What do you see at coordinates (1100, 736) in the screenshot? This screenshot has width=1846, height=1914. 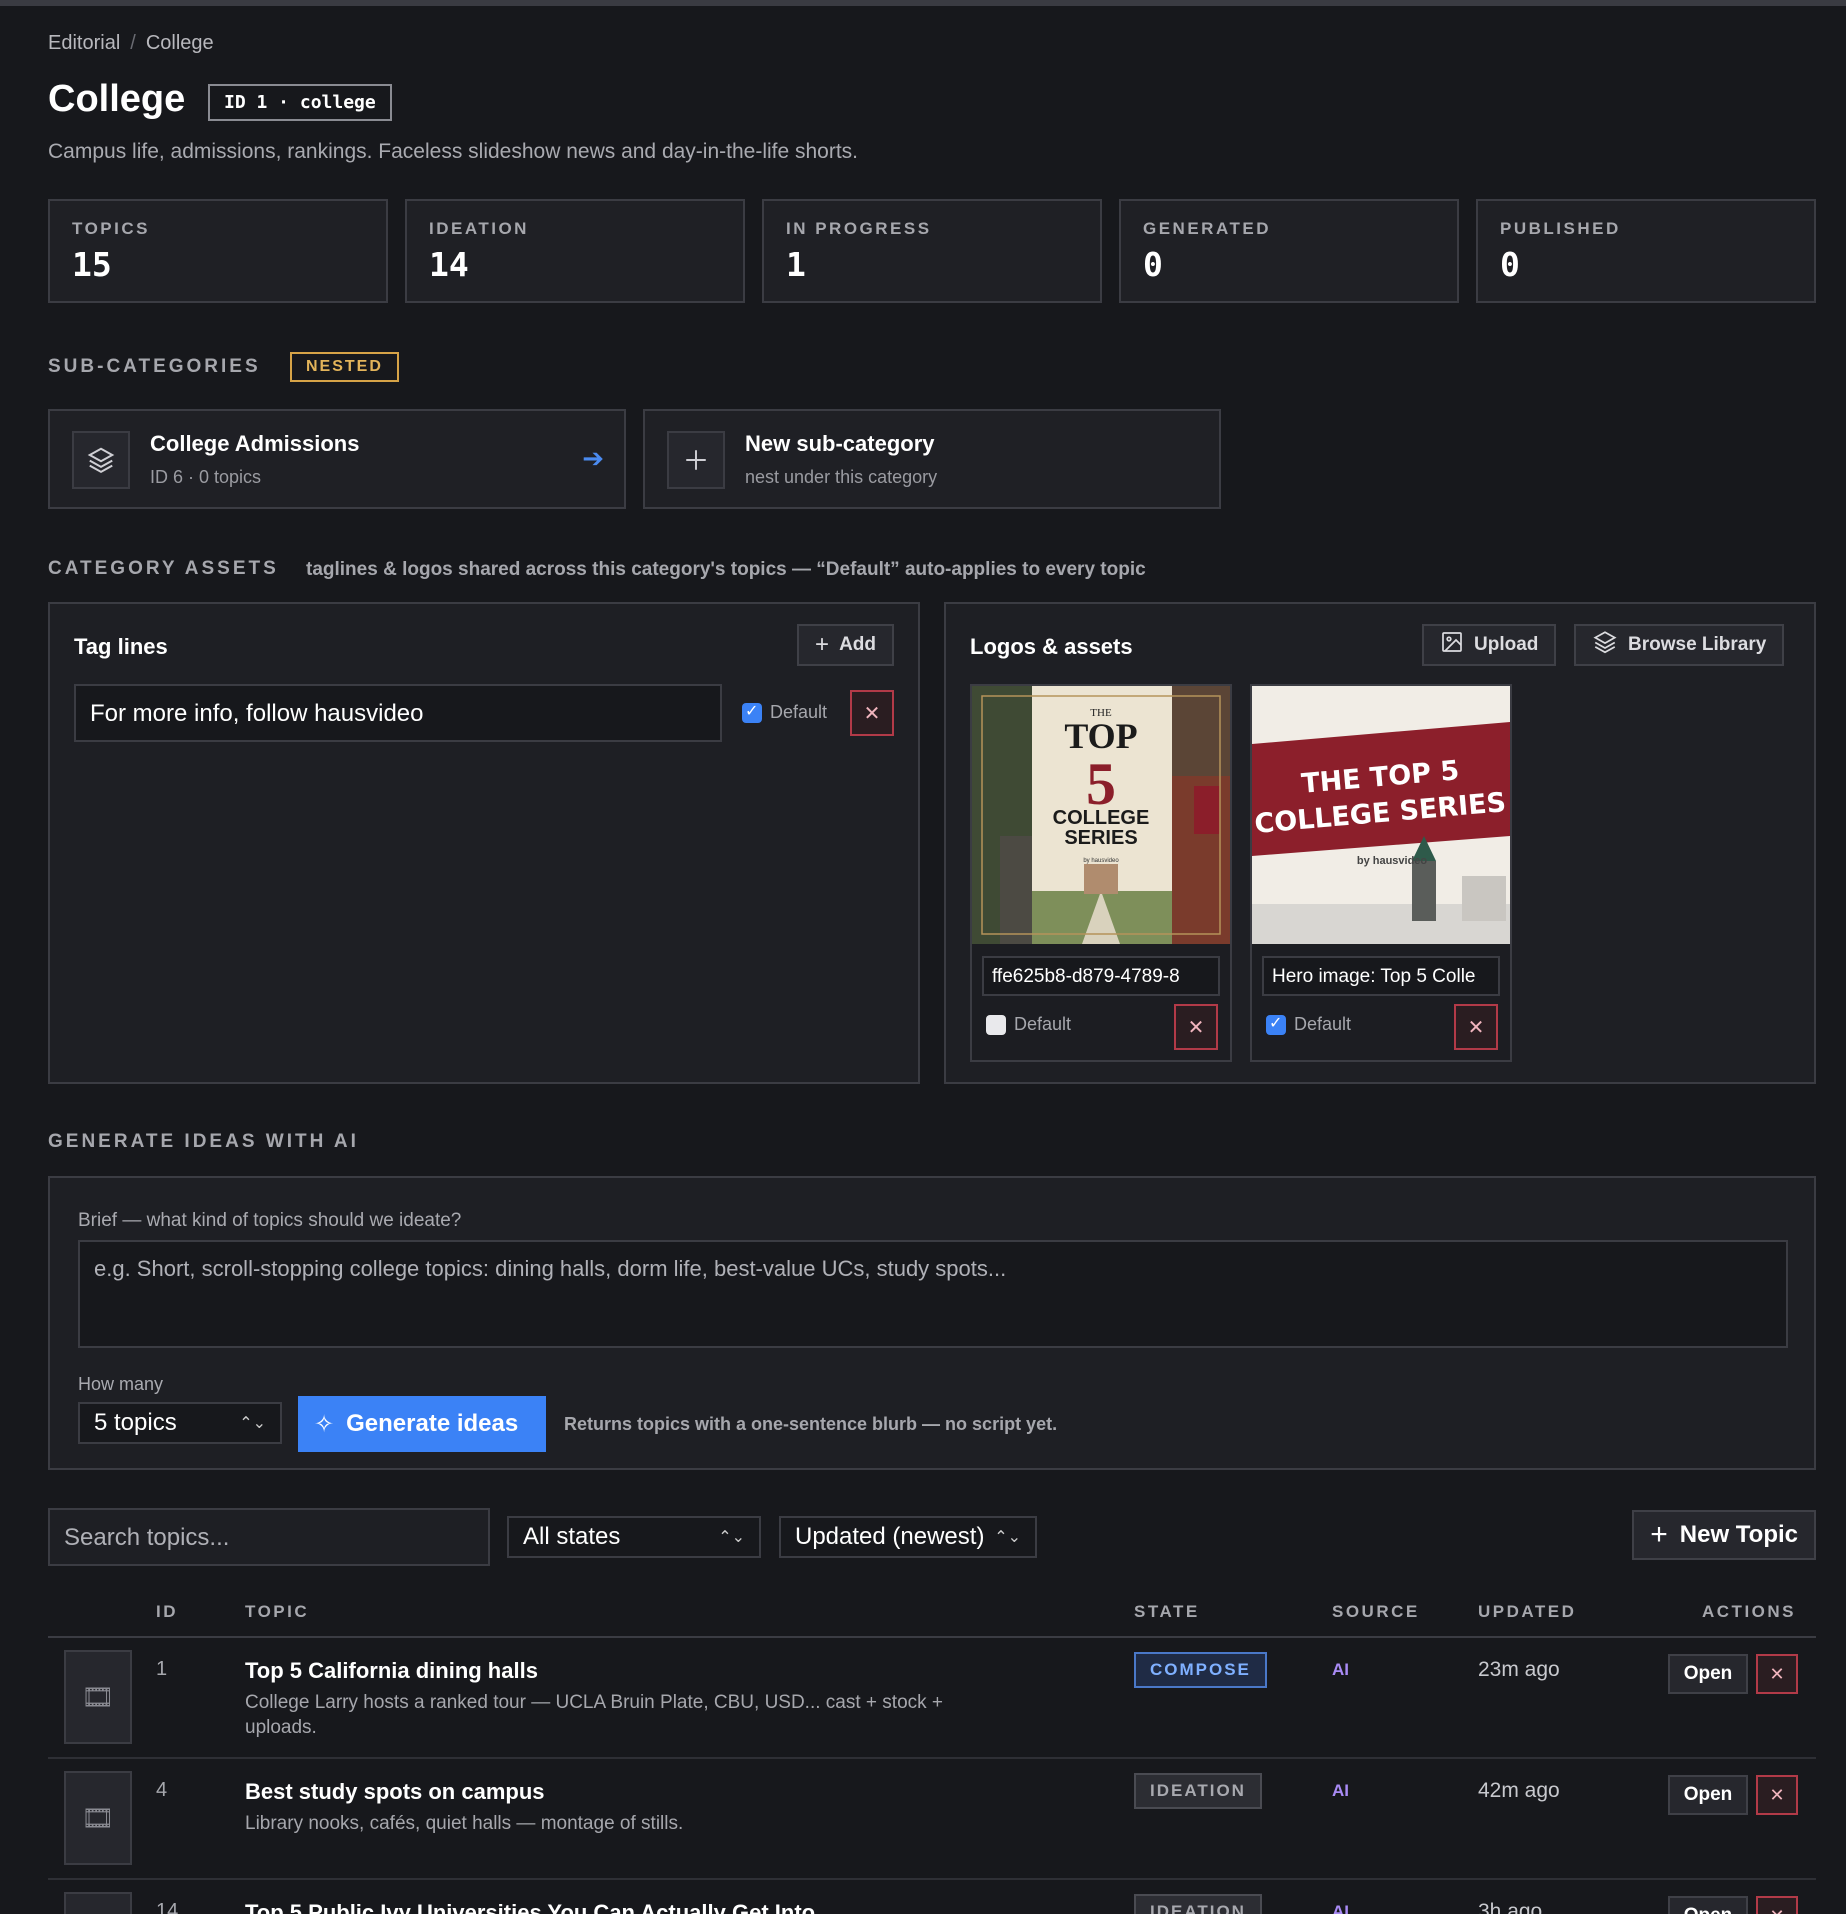 I see `art-top: TOP` at bounding box center [1100, 736].